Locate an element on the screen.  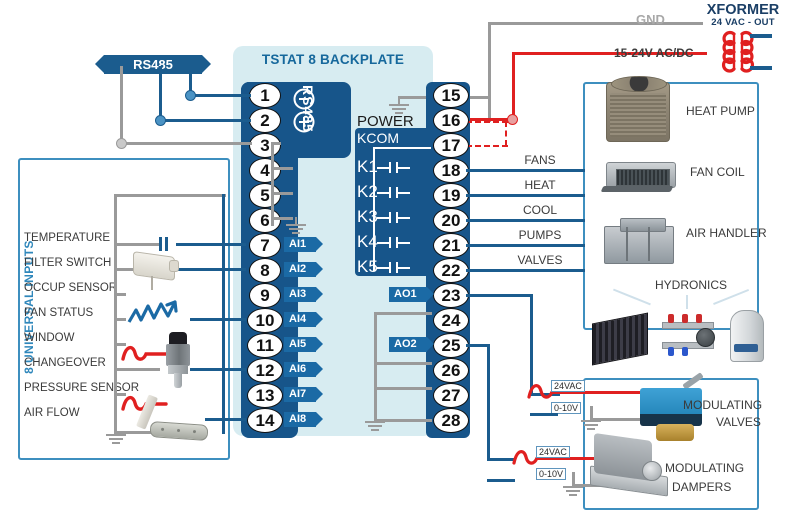
fan-coil-image is located at coordinates (638, 178).